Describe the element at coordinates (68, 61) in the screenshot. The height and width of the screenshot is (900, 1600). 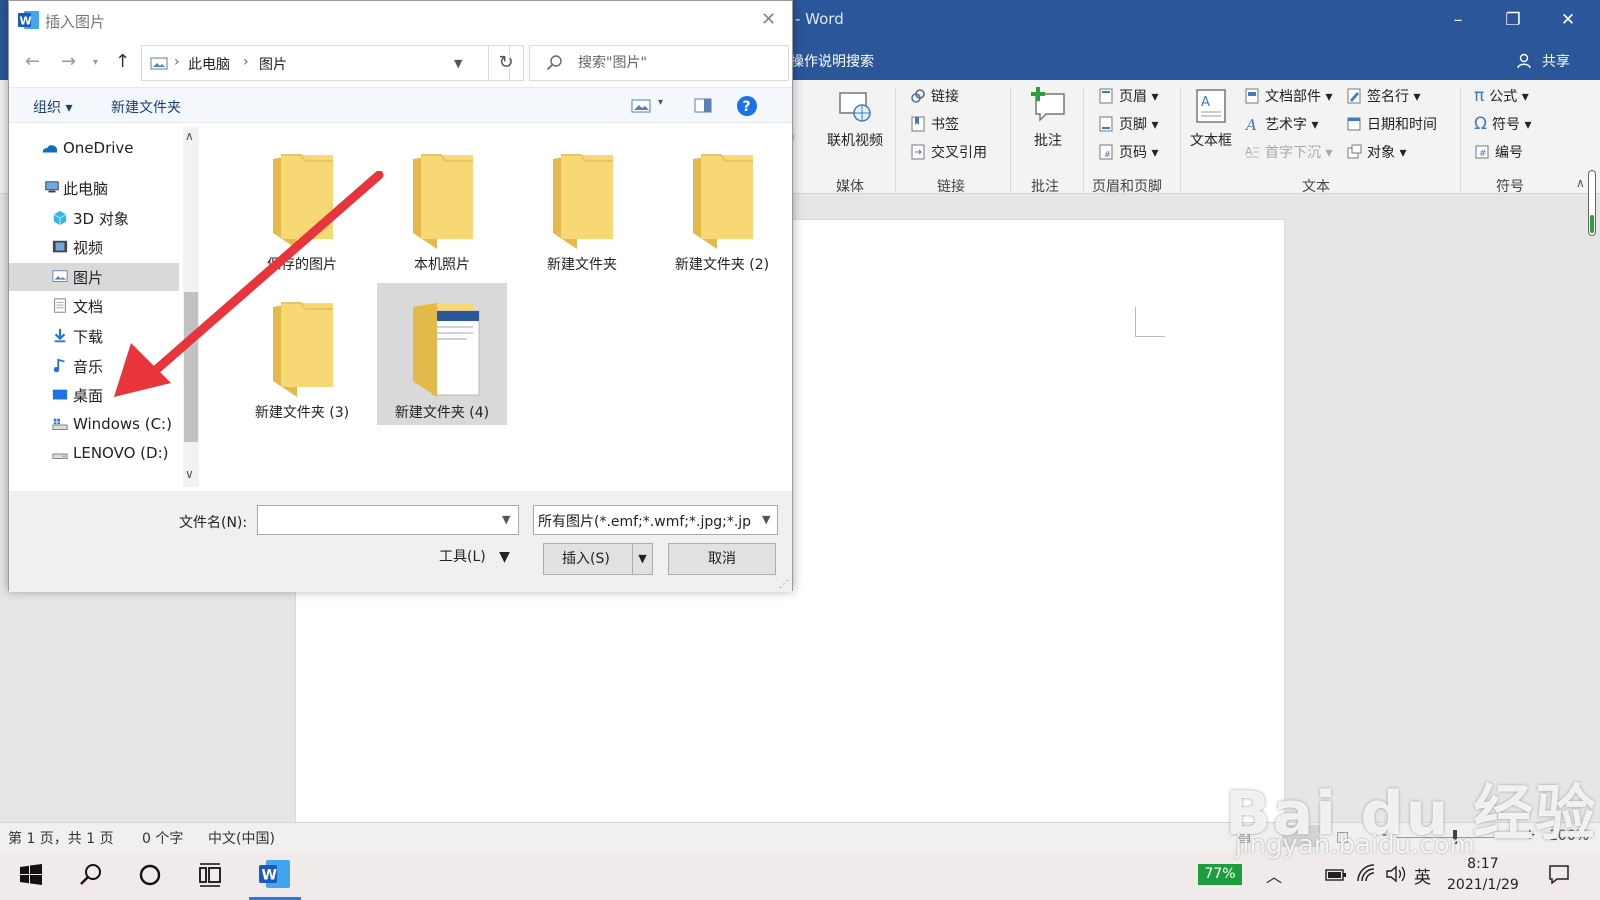
I see `forward-arrow-icon: →` at that location.